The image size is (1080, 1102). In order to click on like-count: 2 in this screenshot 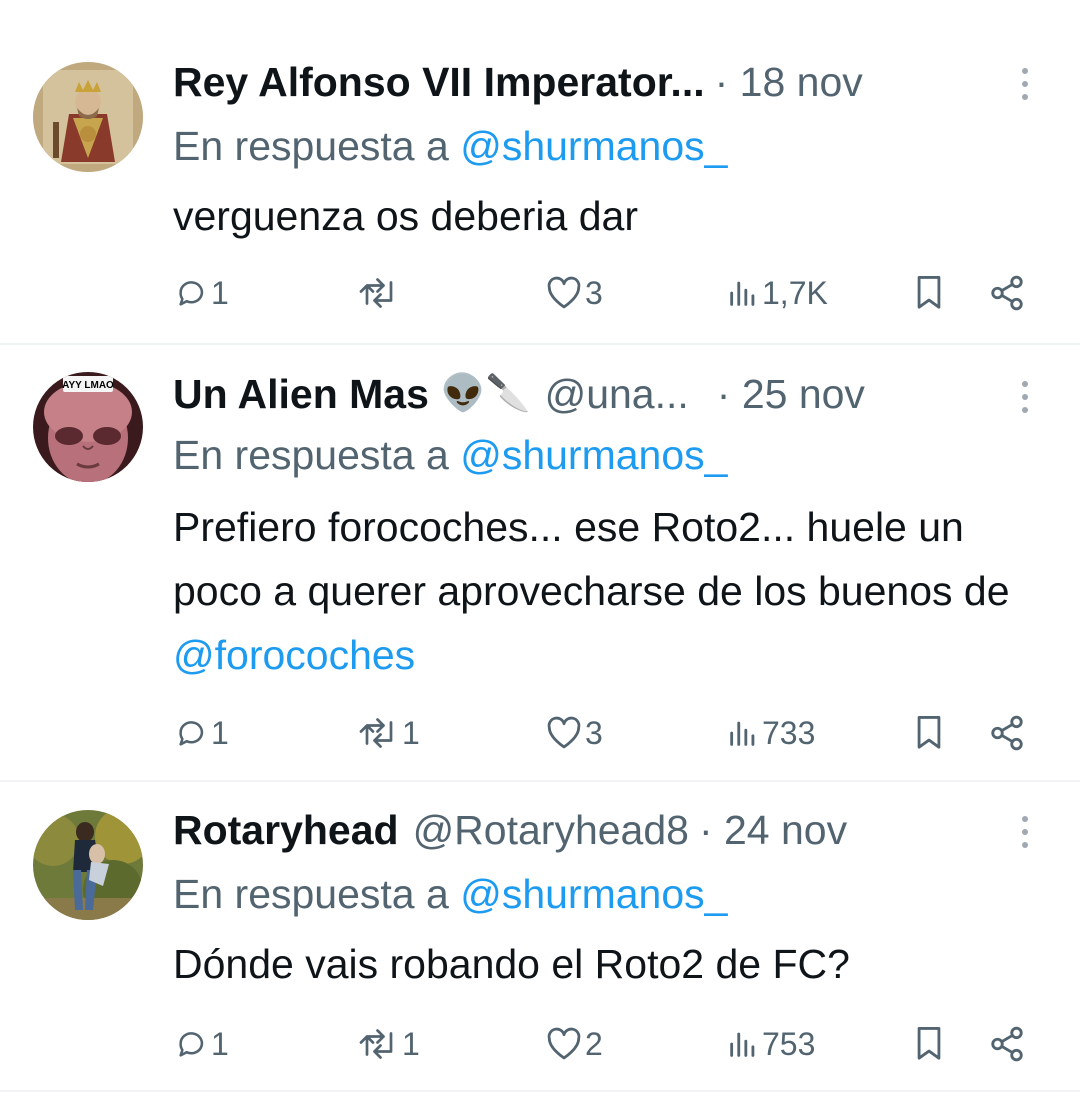, I will do `click(594, 1043)`.